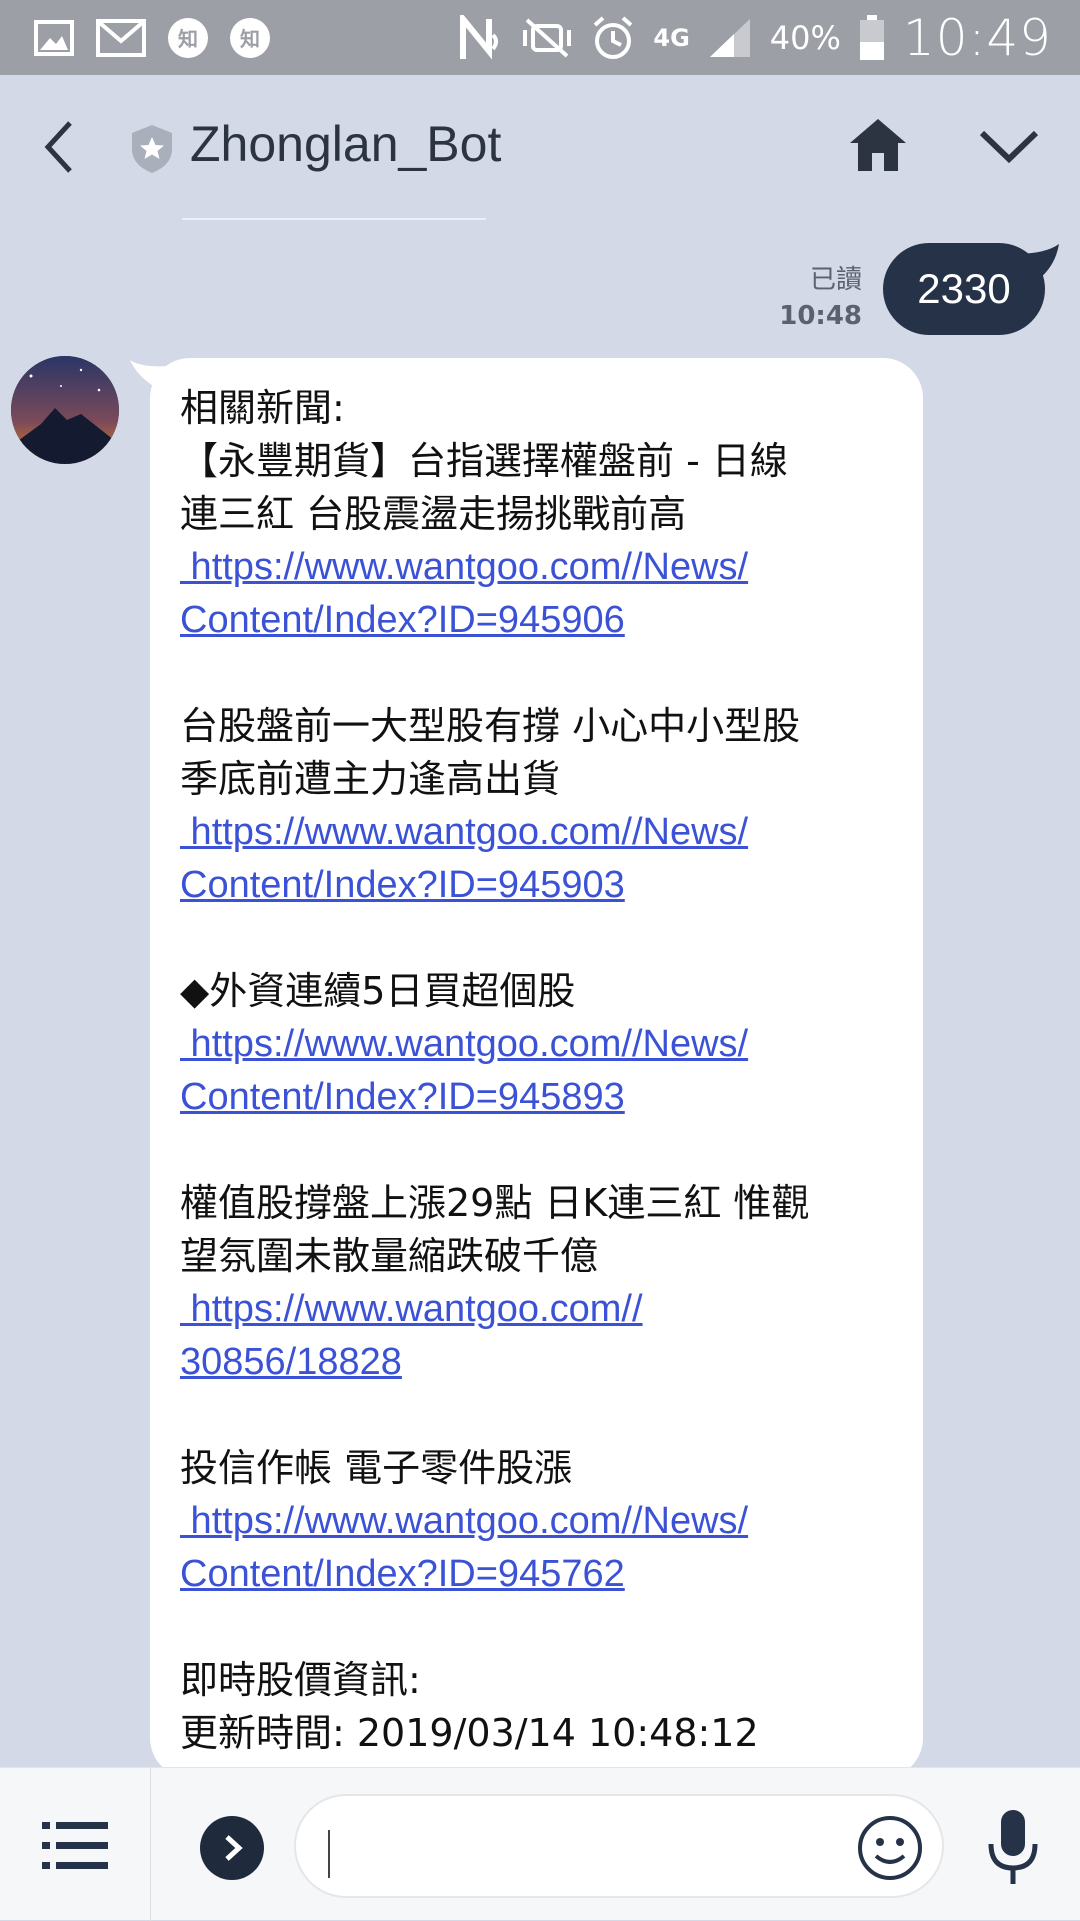  I want to click on sent-message-bubble: 2330, so click(964, 289).